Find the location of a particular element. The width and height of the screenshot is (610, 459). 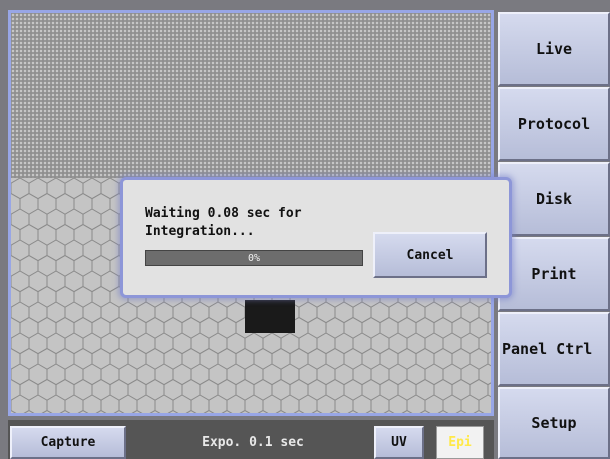

panel-ctrl-button: Panel Ctrl is located at coordinates (554, 349).